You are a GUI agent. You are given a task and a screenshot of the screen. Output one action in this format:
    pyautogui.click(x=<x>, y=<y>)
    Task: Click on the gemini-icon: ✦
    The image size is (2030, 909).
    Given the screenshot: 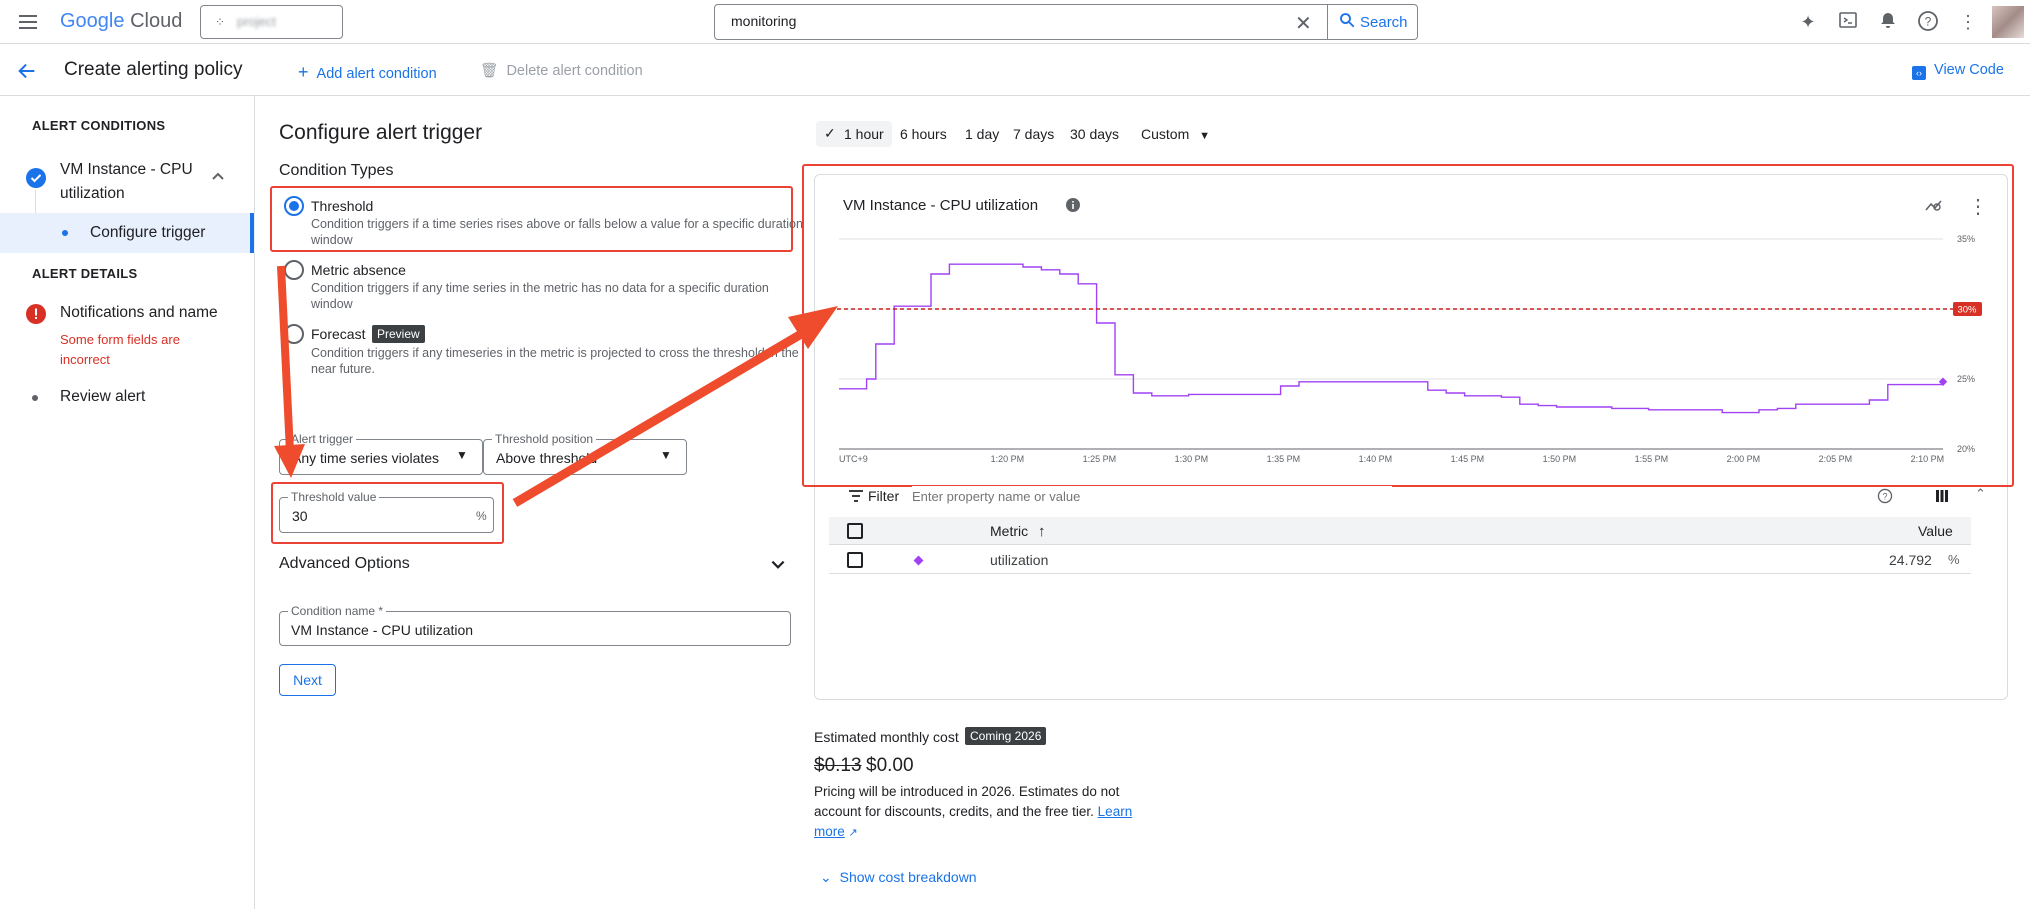 What is the action you would take?
    pyautogui.click(x=1808, y=22)
    